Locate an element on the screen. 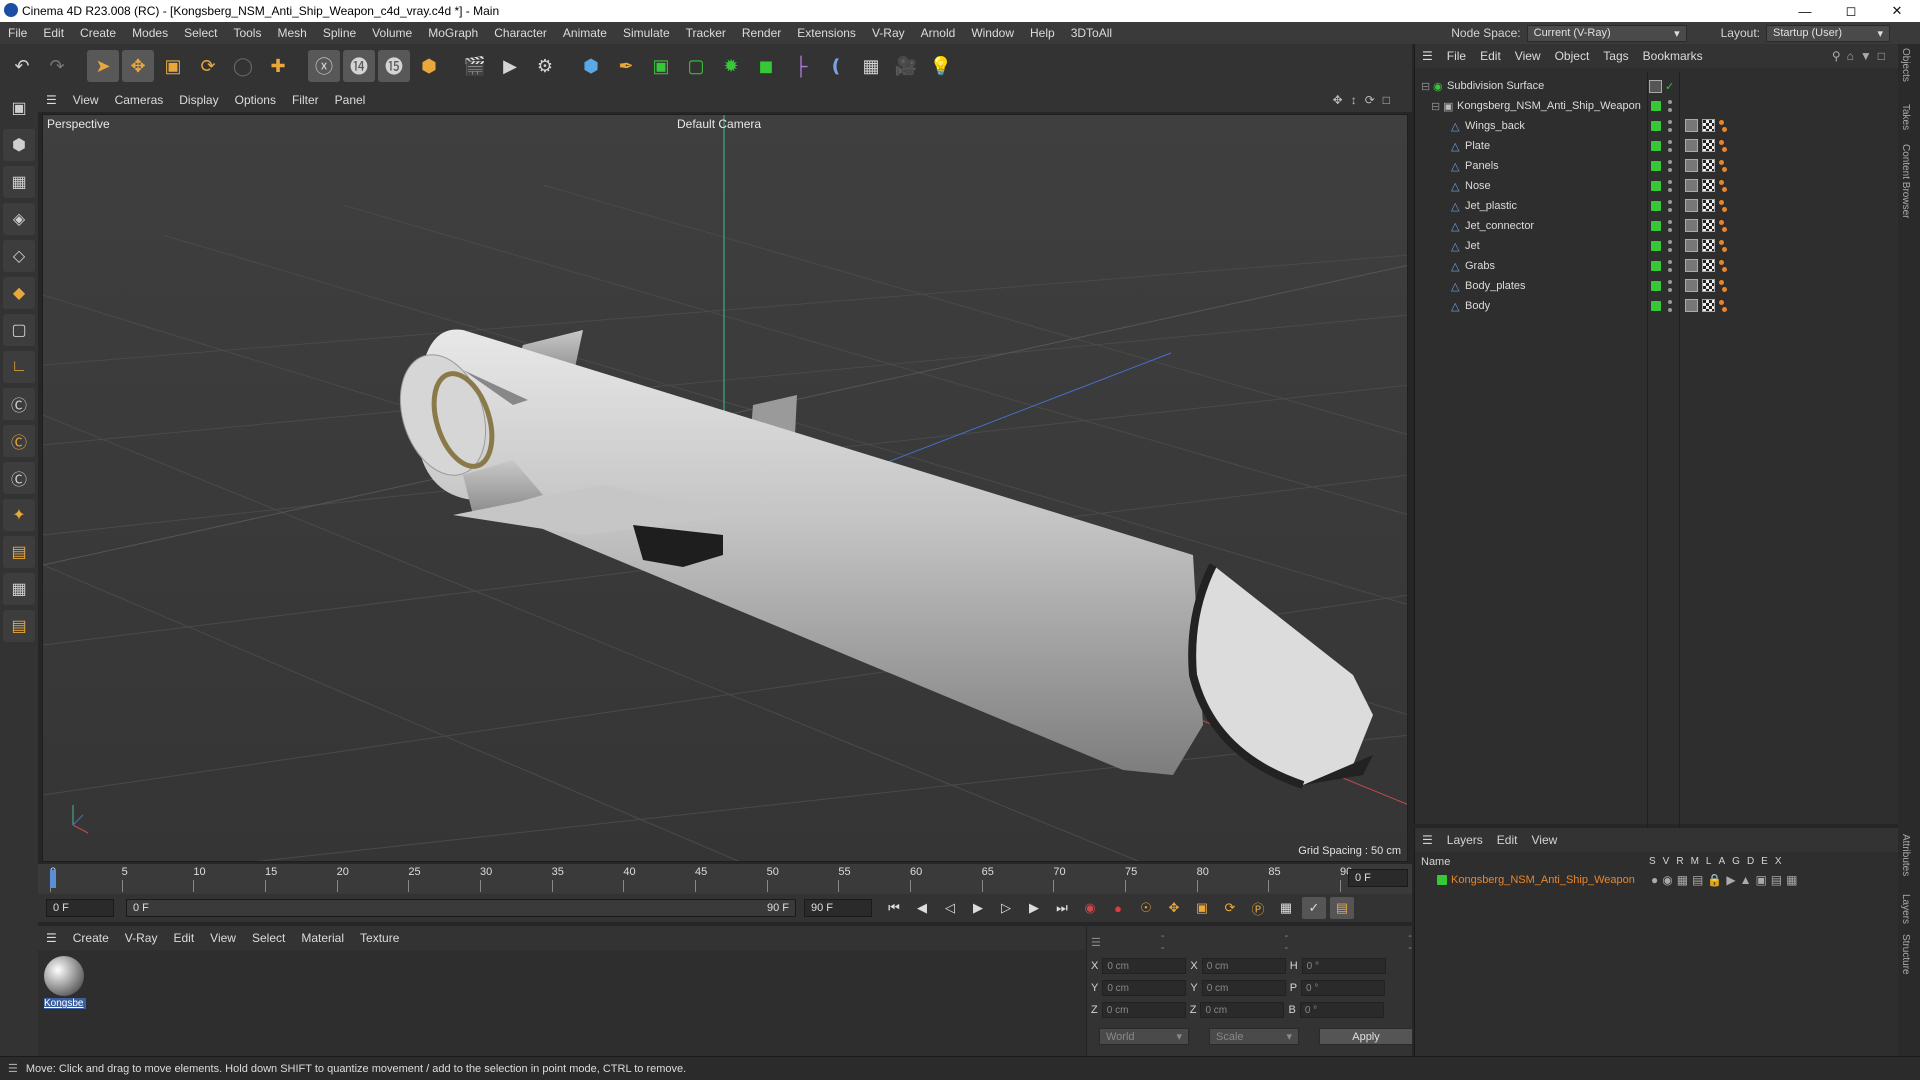 Image resolution: width=1920 pixels, height=1080 pixels. menu-vray: V-Ray is located at coordinates (888, 33).